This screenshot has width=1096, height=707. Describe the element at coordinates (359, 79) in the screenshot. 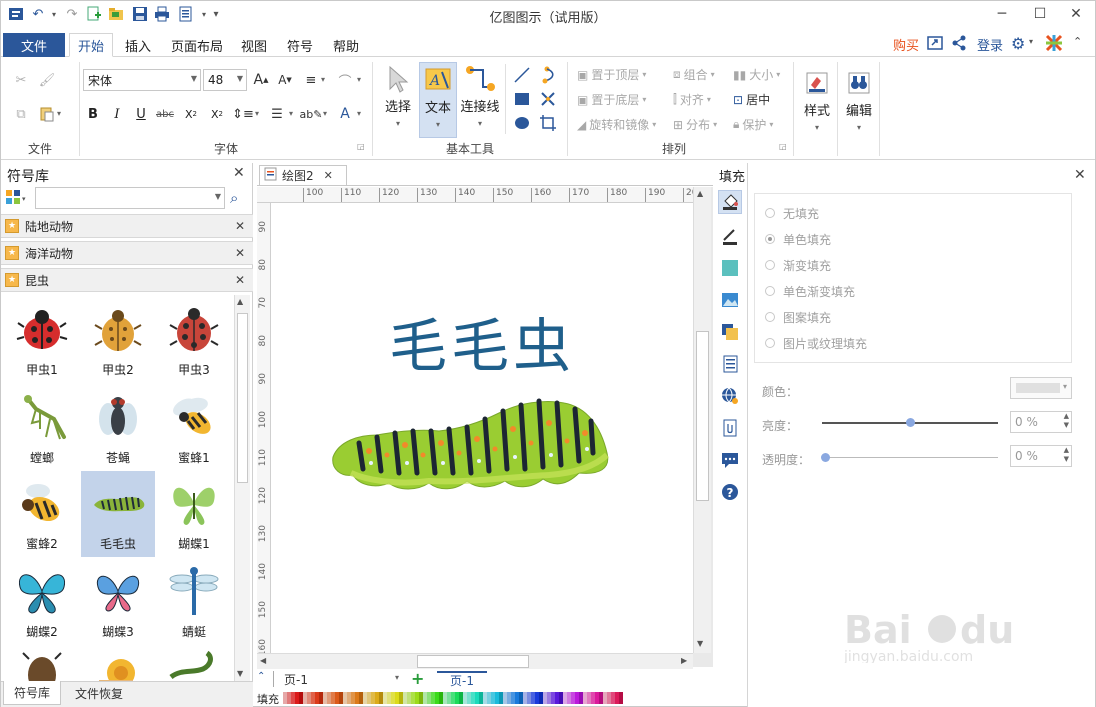

I see `text-direction-dropdown-icon: ▾` at that location.